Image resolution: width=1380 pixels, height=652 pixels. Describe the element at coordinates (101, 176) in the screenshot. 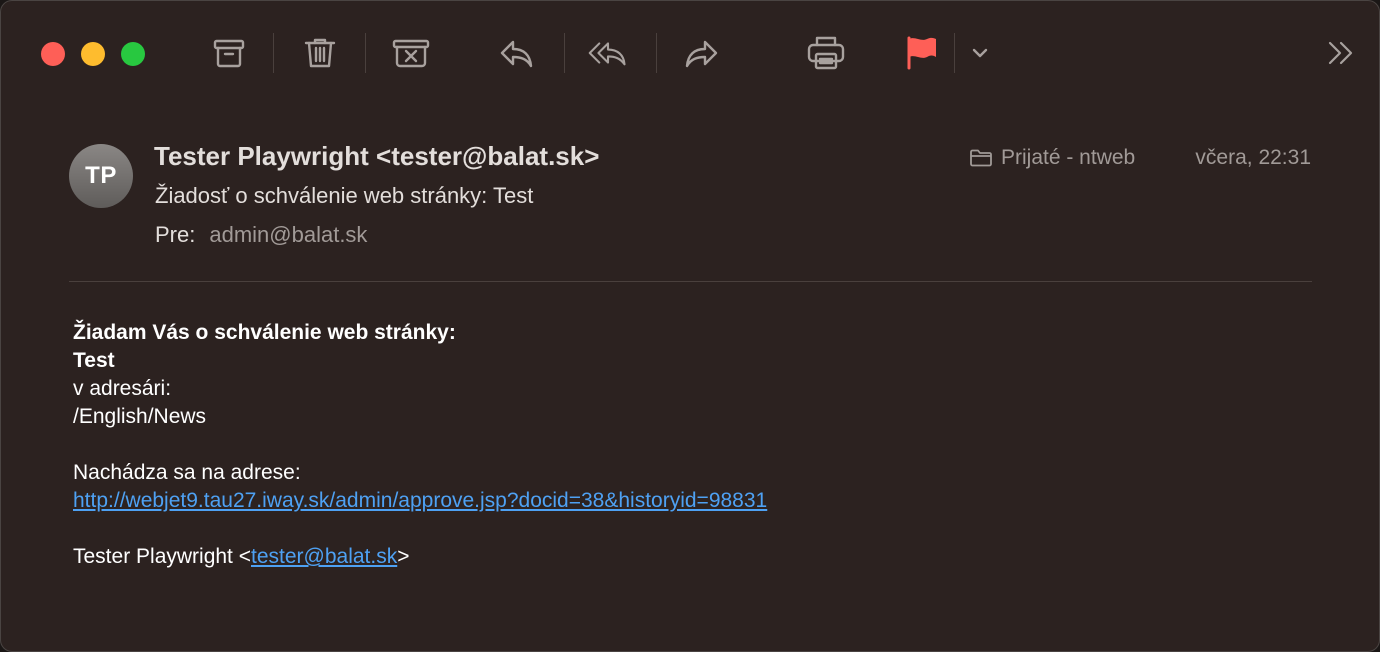

I see `avatar: TP` at that location.